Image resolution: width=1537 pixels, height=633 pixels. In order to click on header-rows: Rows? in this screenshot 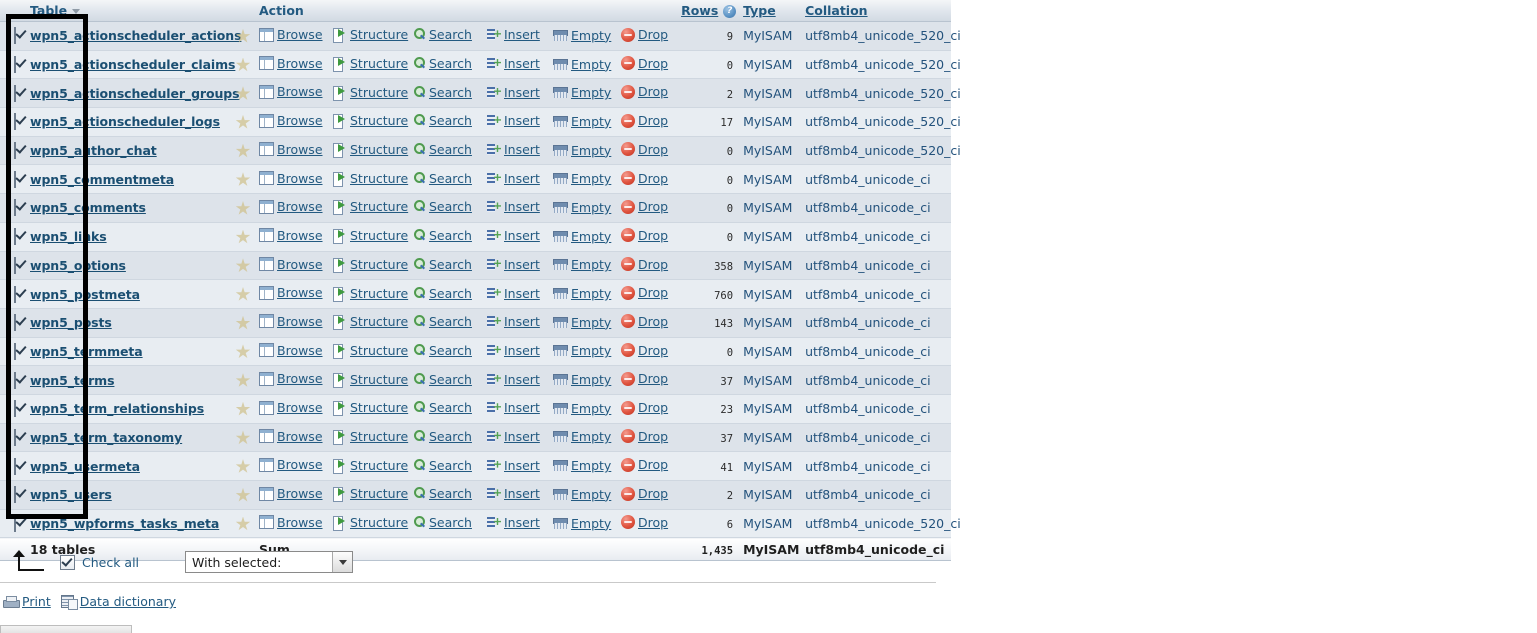, I will do `click(708, 11)`.